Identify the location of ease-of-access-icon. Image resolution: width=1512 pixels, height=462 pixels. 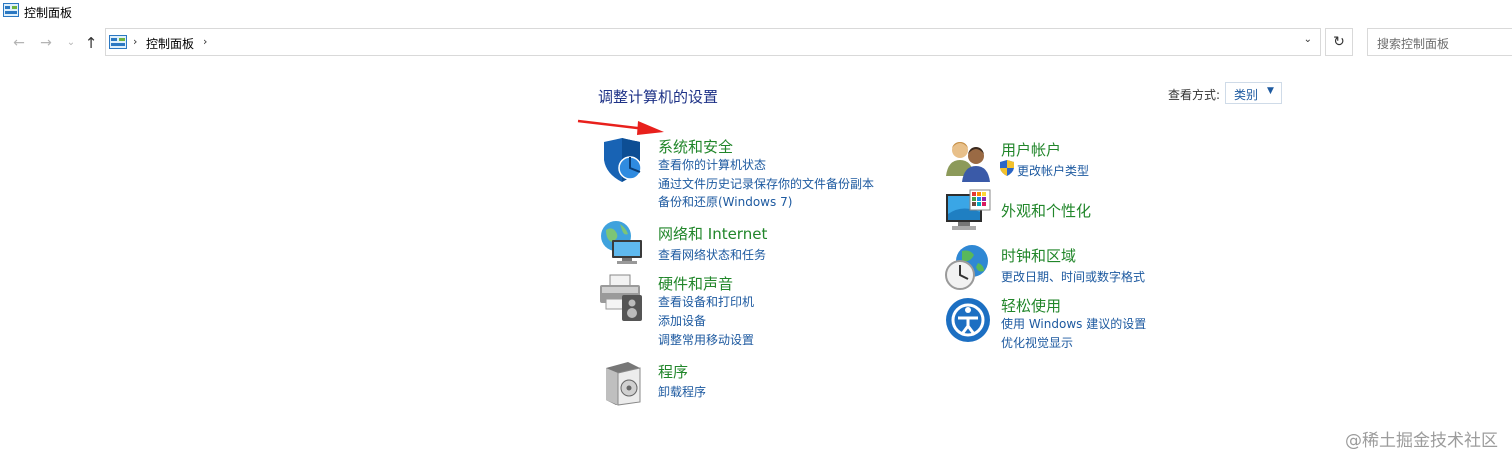
(968, 320).